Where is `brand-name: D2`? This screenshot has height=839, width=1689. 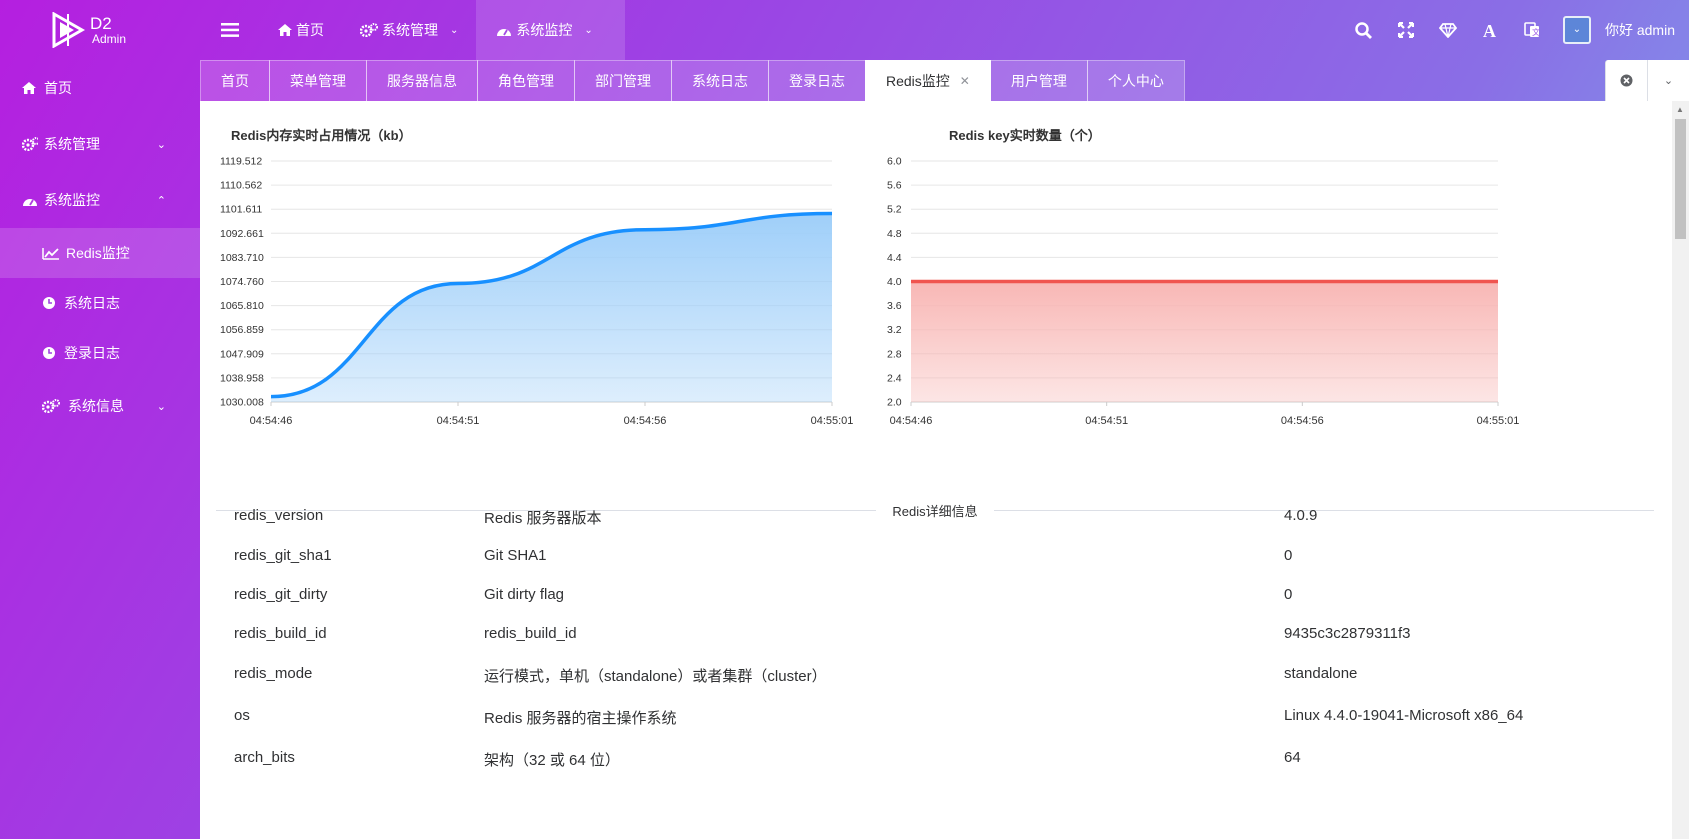
brand-name: D2 is located at coordinates (101, 23).